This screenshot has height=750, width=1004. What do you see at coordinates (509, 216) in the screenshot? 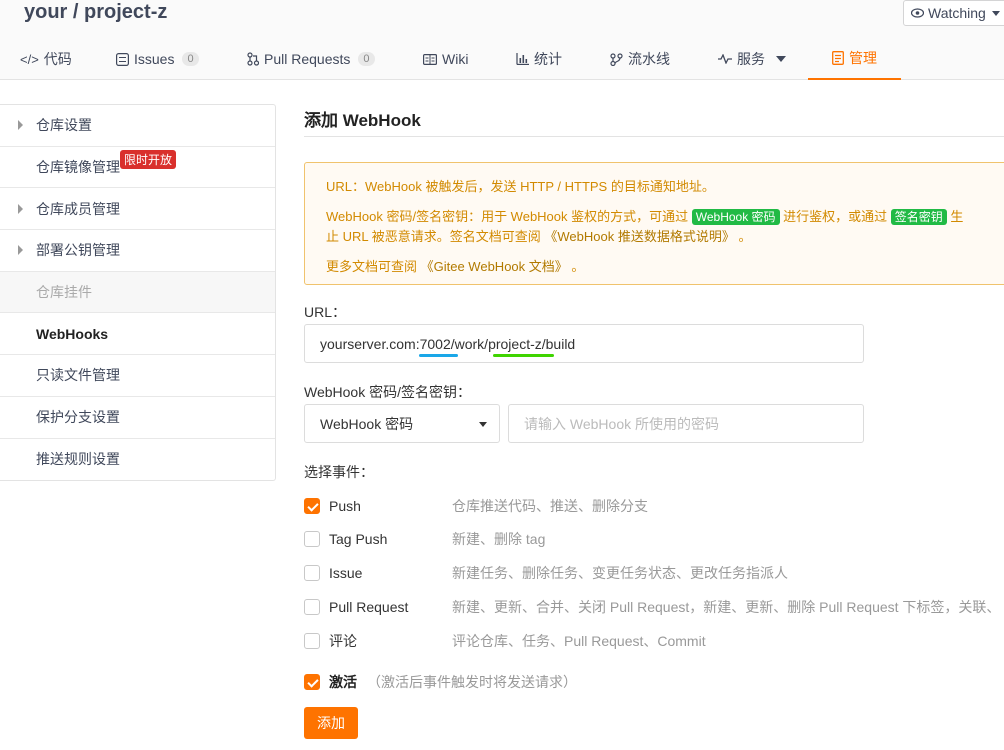
I see `notice-text: WebHook 密码/签名密钥：用于 WebHook 鉴权的方式，可通过` at bounding box center [509, 216].